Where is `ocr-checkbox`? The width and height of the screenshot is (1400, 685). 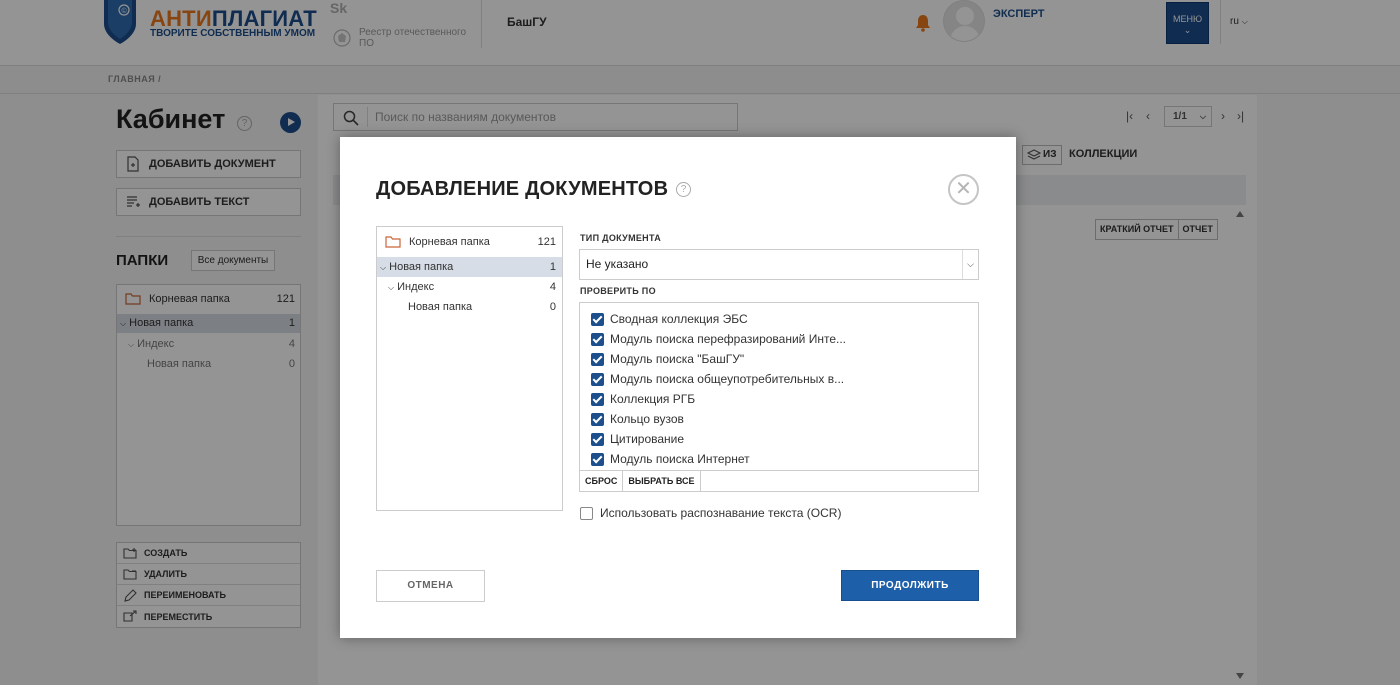
ocr-checkbox is located at coordinates (586, 513).